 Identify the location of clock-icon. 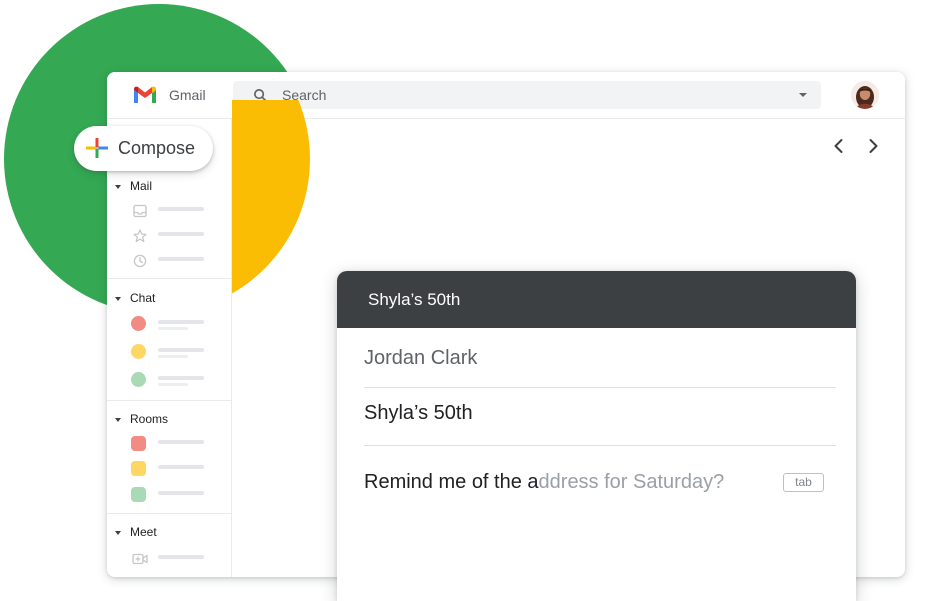
(140, 261).